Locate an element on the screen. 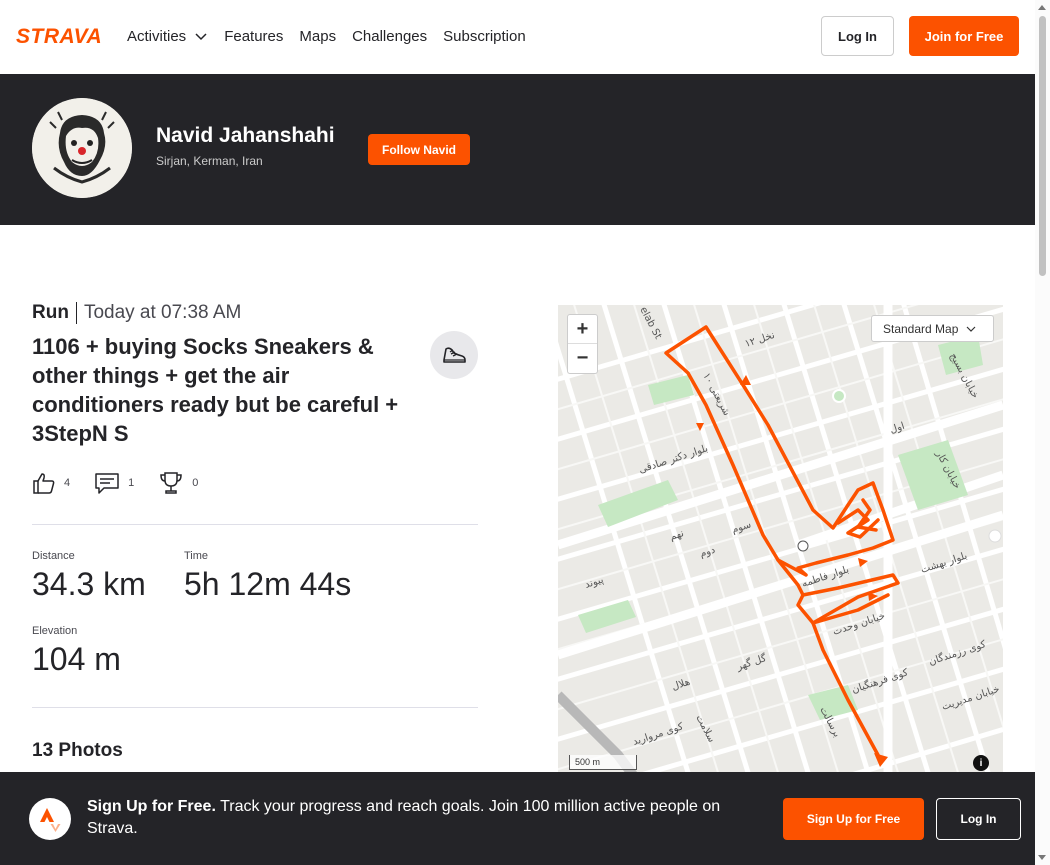 This screenshot has height=865, width=1050. thumbs-up-icon is located at coordinates (44, 483).